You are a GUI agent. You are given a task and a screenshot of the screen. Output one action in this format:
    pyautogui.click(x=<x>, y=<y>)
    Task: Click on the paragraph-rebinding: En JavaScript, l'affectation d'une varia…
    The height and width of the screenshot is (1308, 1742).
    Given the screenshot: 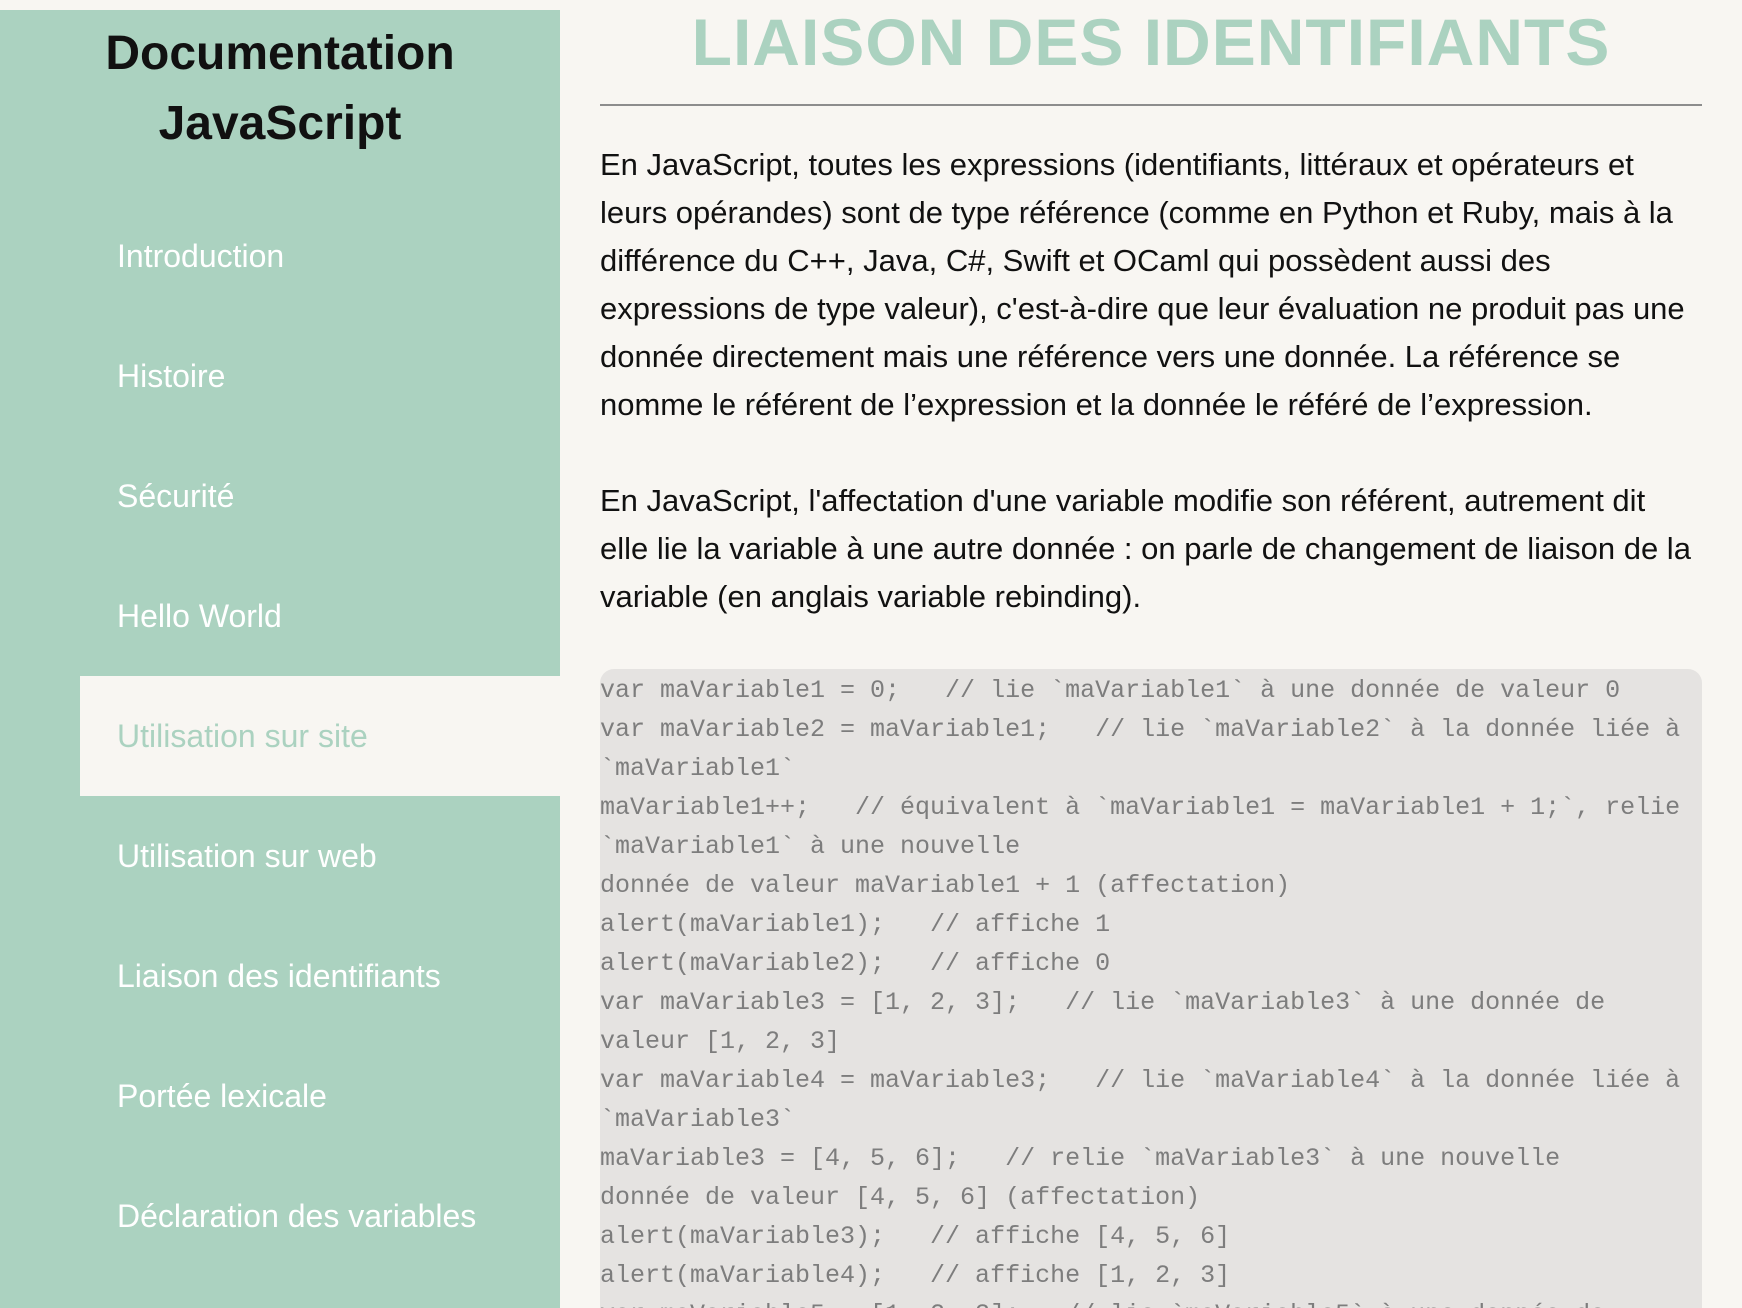 What is the action you would take?
    pyautogui.click(x=1145, y=548)
    